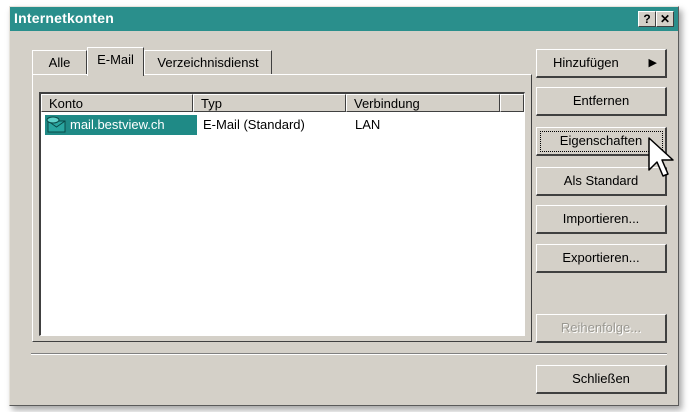 The image size is (689, 412). What do you see at coordinates (117, 124) in the screenshot?
I see `account-name: mail.bestview.ch` at bounding box center [117, 124].